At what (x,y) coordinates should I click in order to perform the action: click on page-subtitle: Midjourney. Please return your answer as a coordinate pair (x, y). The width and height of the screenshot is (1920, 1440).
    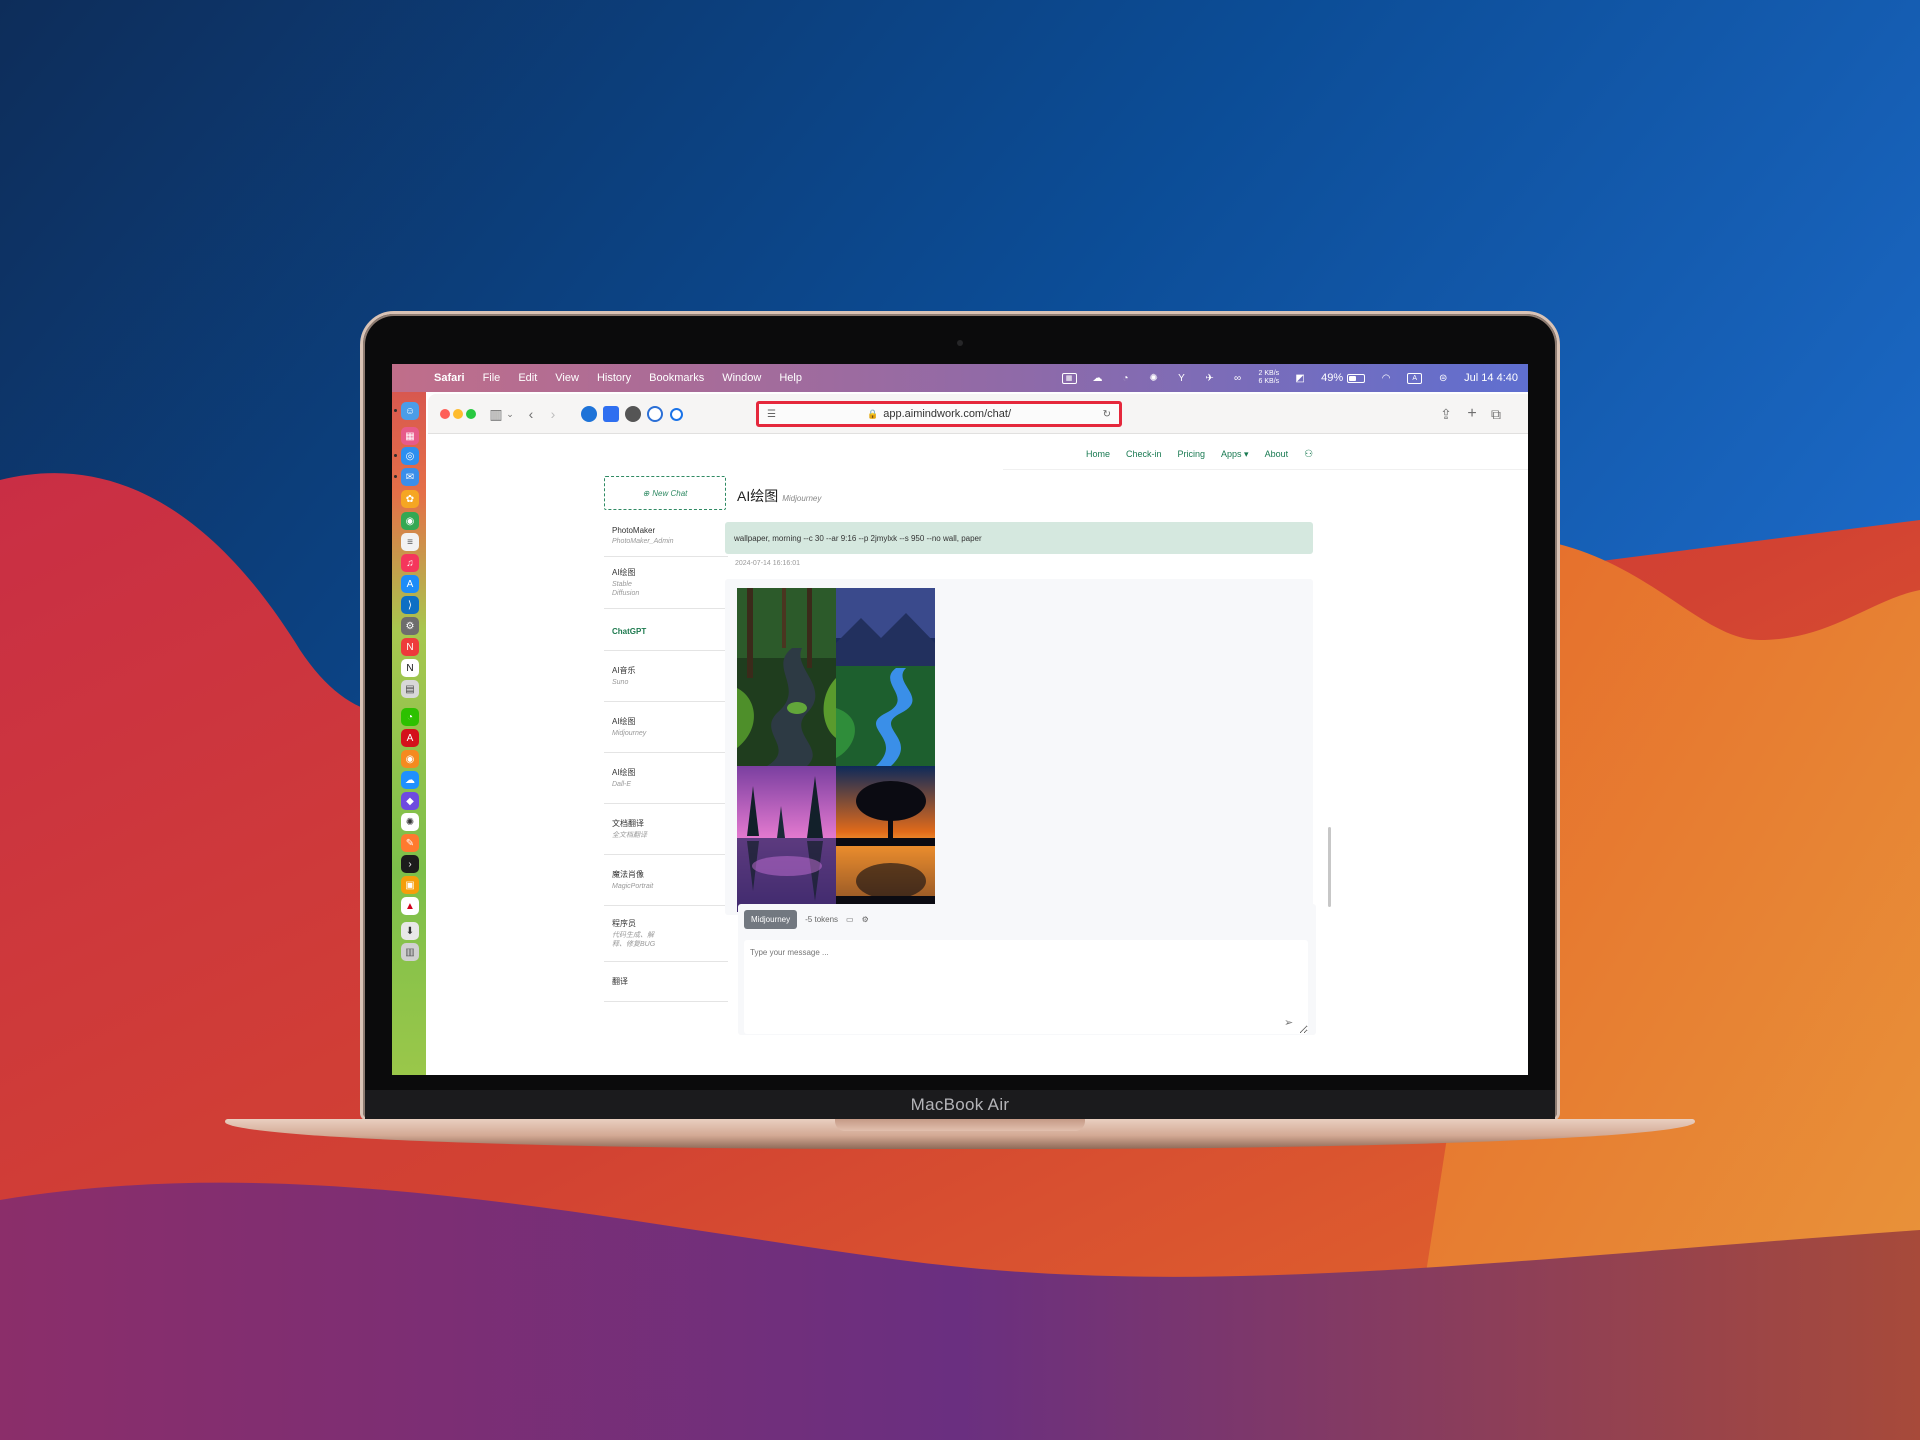
    Looking at the image, I should click on (802, 498).